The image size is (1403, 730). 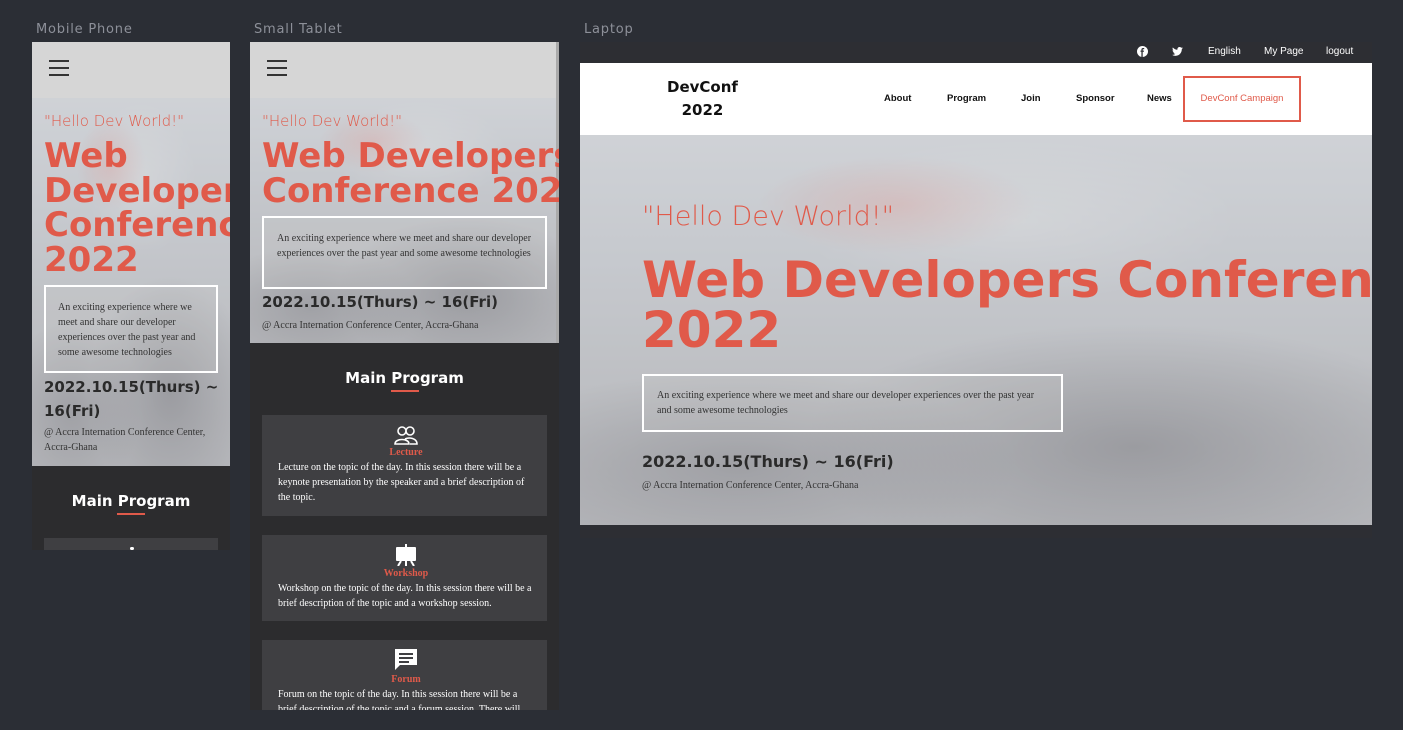 What do you see at coordinates (976, 52) in the screenshot?
I see `laptop-topbar: English My Page logout` at bounding box center [976, 52].